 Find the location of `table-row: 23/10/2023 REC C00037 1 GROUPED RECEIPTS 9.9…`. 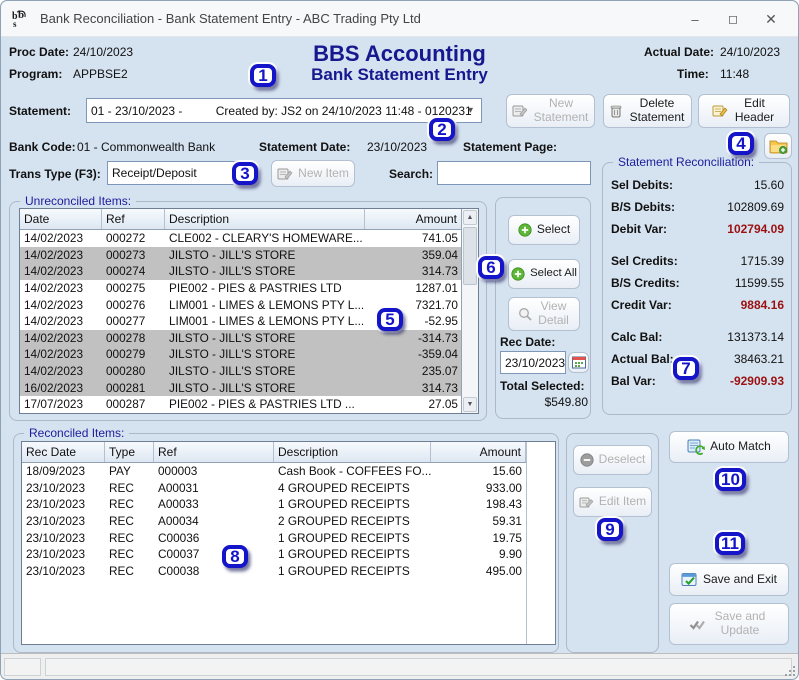

table-row: 23/10/2023 REC C00037 1 GROUPED RECEIPTS 9.9… is located at coordinates (288, 554).